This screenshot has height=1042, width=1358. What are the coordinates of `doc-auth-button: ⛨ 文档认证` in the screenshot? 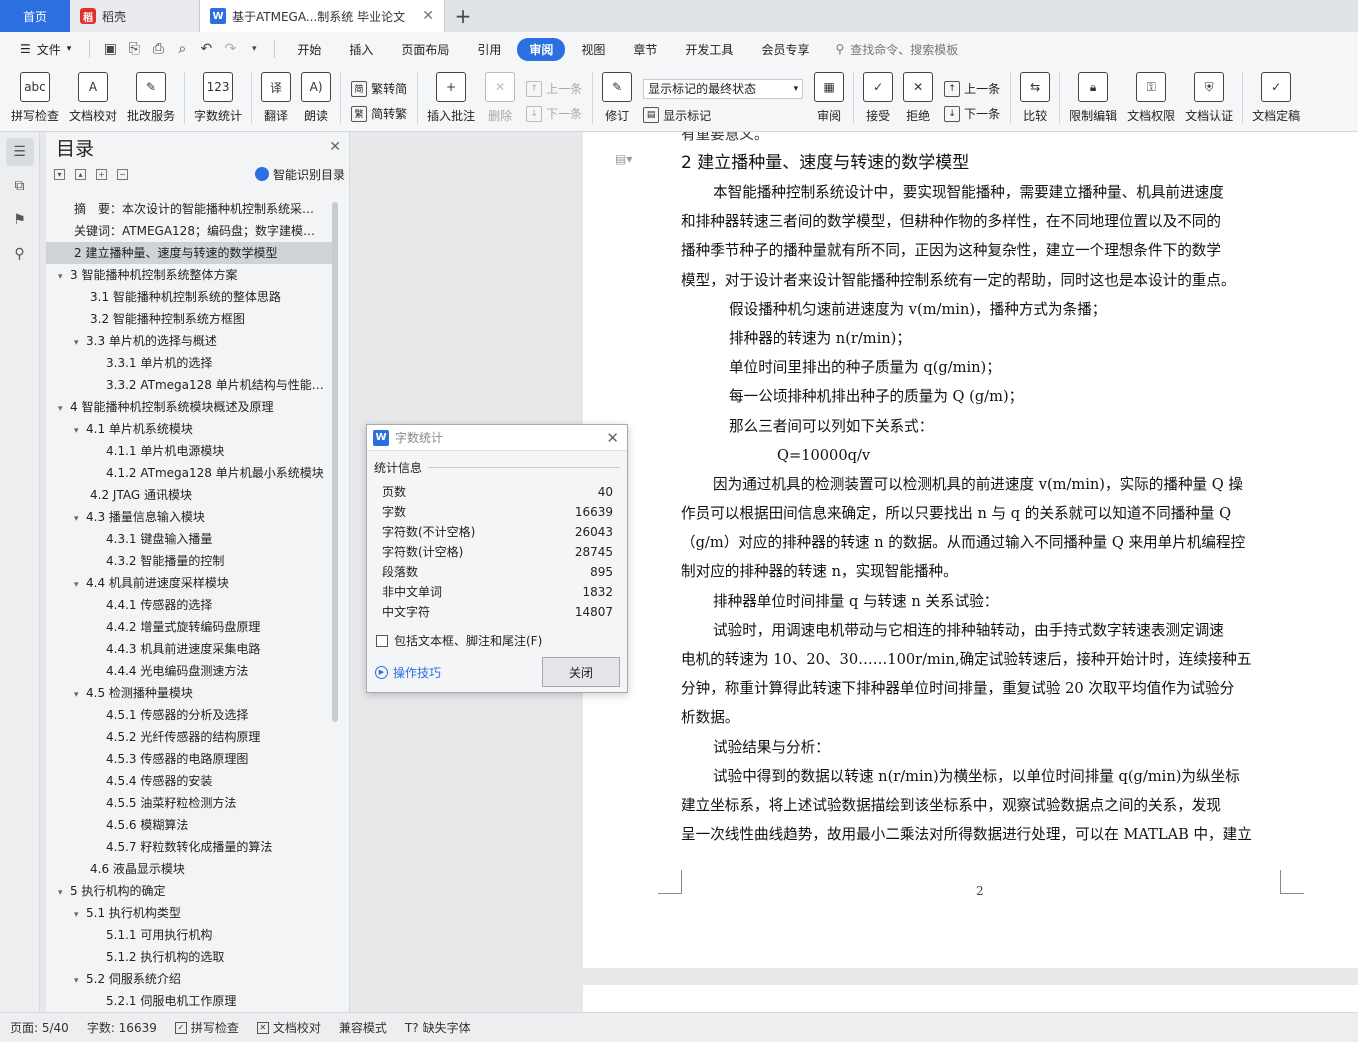 It's located at (1209, 98).